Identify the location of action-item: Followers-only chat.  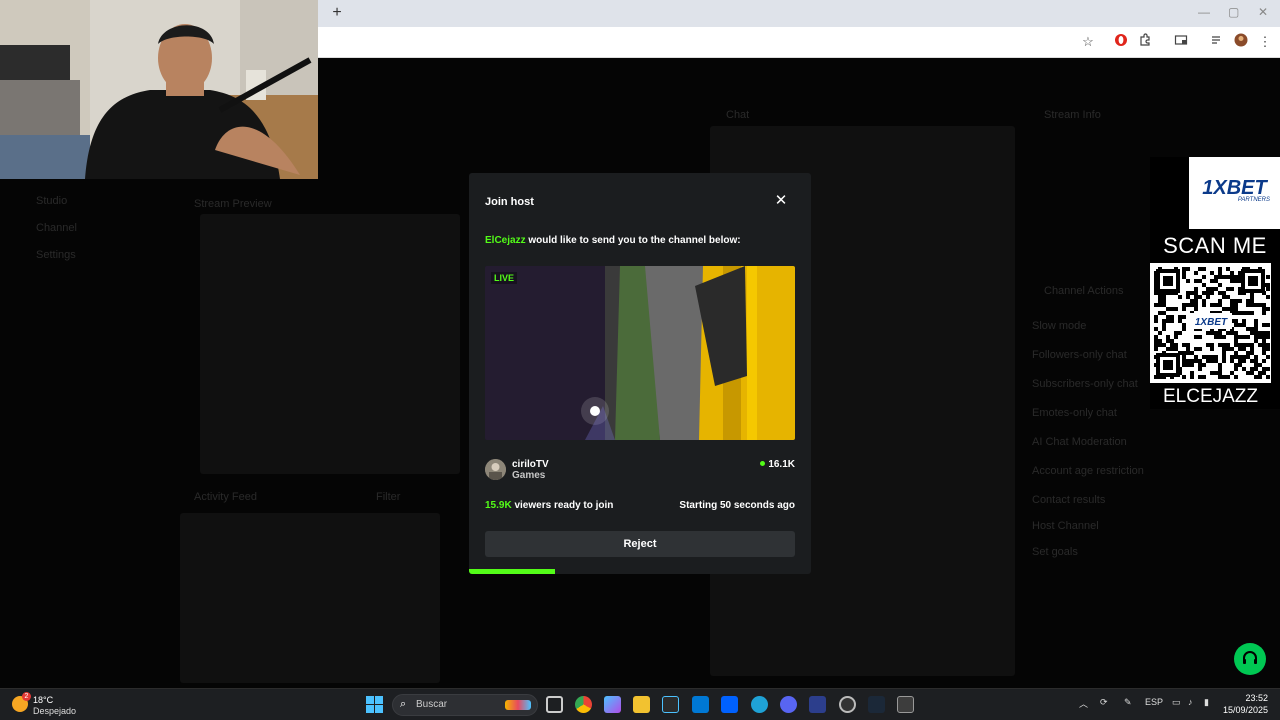
(1079, 355).